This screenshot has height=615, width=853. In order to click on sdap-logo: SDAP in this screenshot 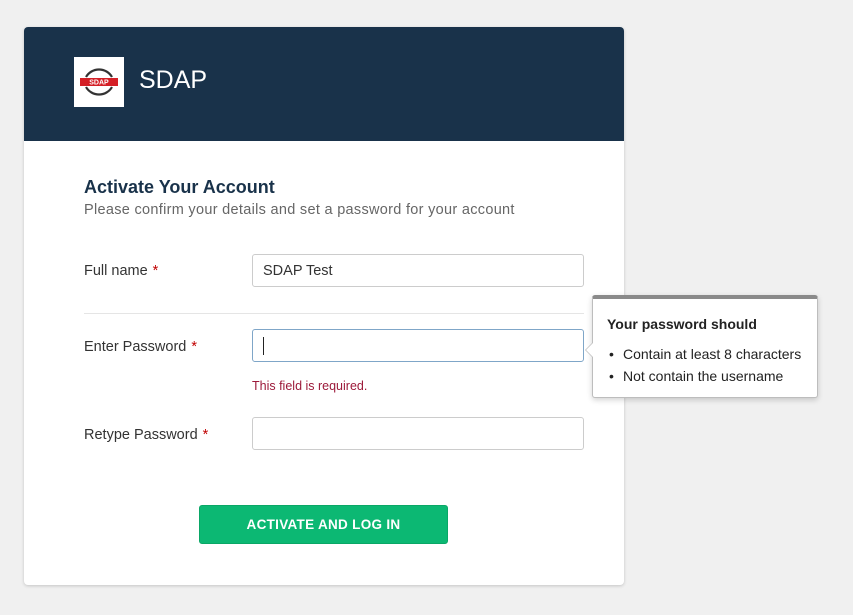, I will do `click(99, 82)`.